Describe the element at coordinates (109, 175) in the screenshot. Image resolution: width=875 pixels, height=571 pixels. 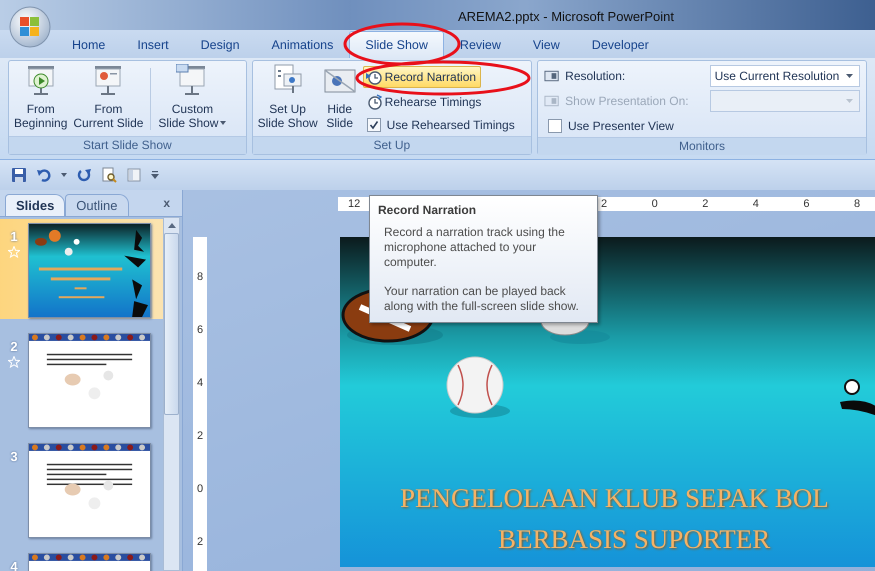
I see `print-preview-icon` at that location.